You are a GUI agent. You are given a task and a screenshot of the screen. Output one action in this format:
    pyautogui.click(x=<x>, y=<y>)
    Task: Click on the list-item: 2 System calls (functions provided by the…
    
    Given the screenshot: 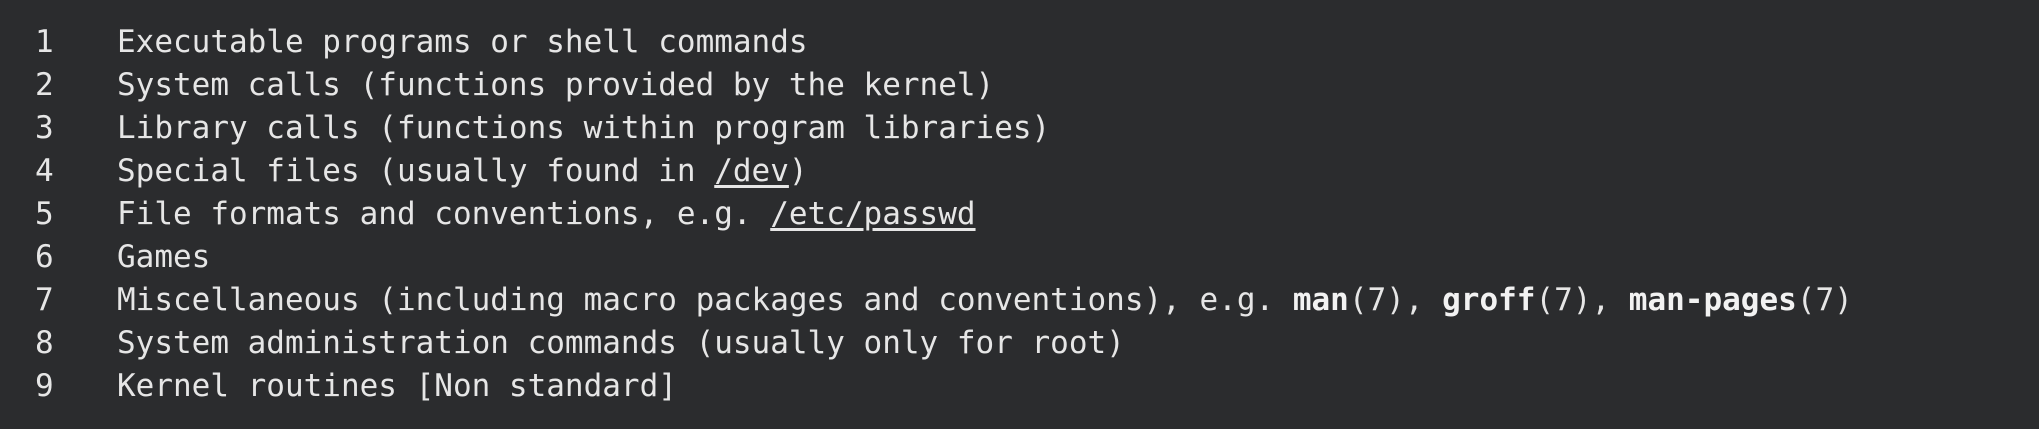 What is the action you would take?
    pyautogui.click(x=944, y=85)
    